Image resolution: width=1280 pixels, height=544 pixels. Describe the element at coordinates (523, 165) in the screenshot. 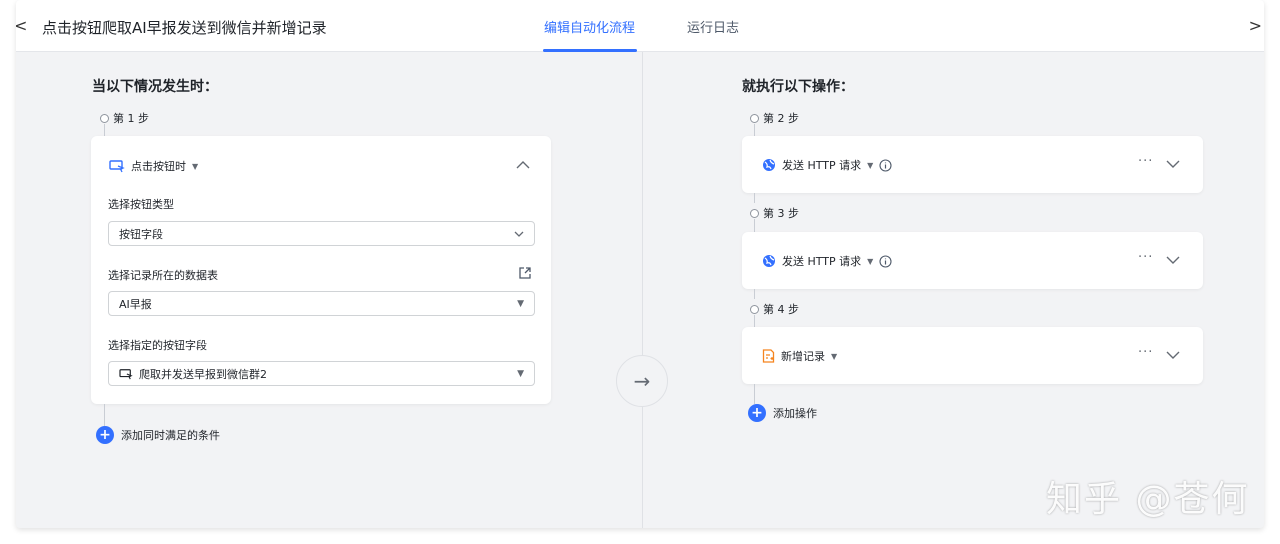

I see `chevron-up-icon` at that location.